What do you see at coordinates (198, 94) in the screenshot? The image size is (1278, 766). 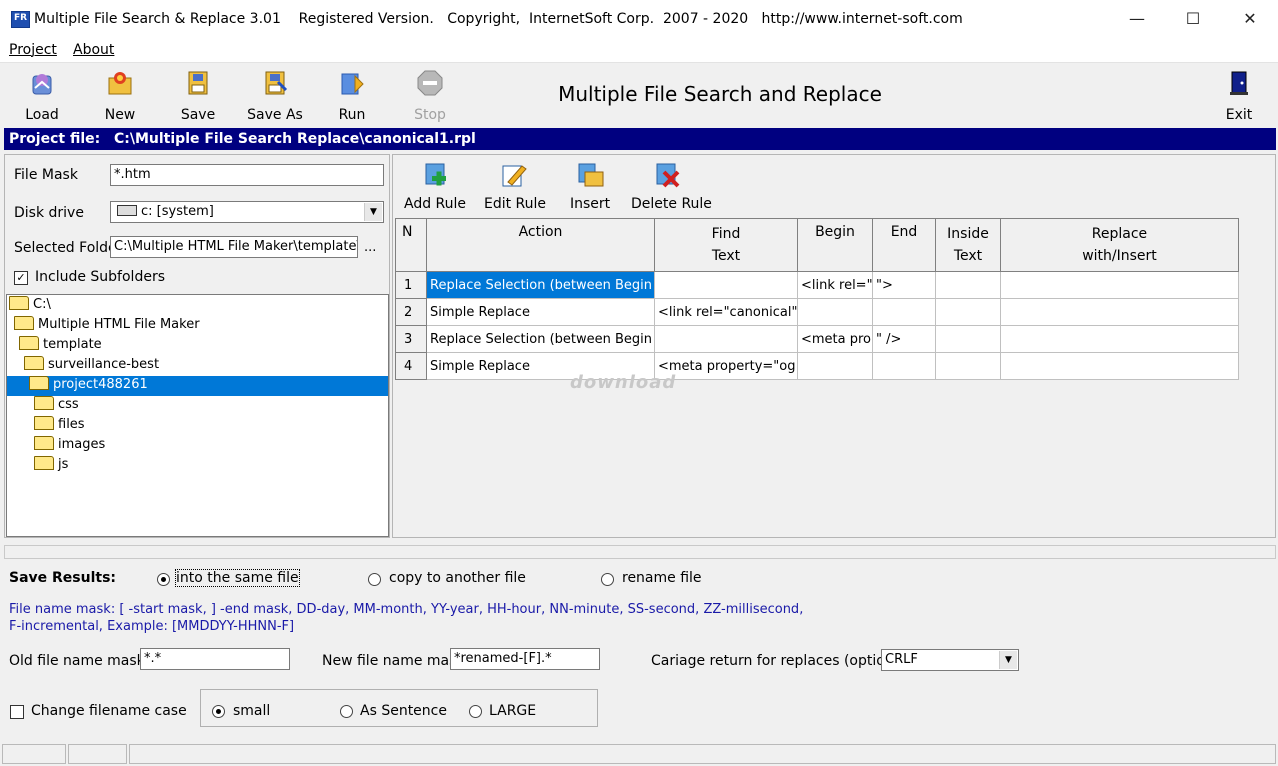 I see `save-button: Save` at bounding box center [198, 94].